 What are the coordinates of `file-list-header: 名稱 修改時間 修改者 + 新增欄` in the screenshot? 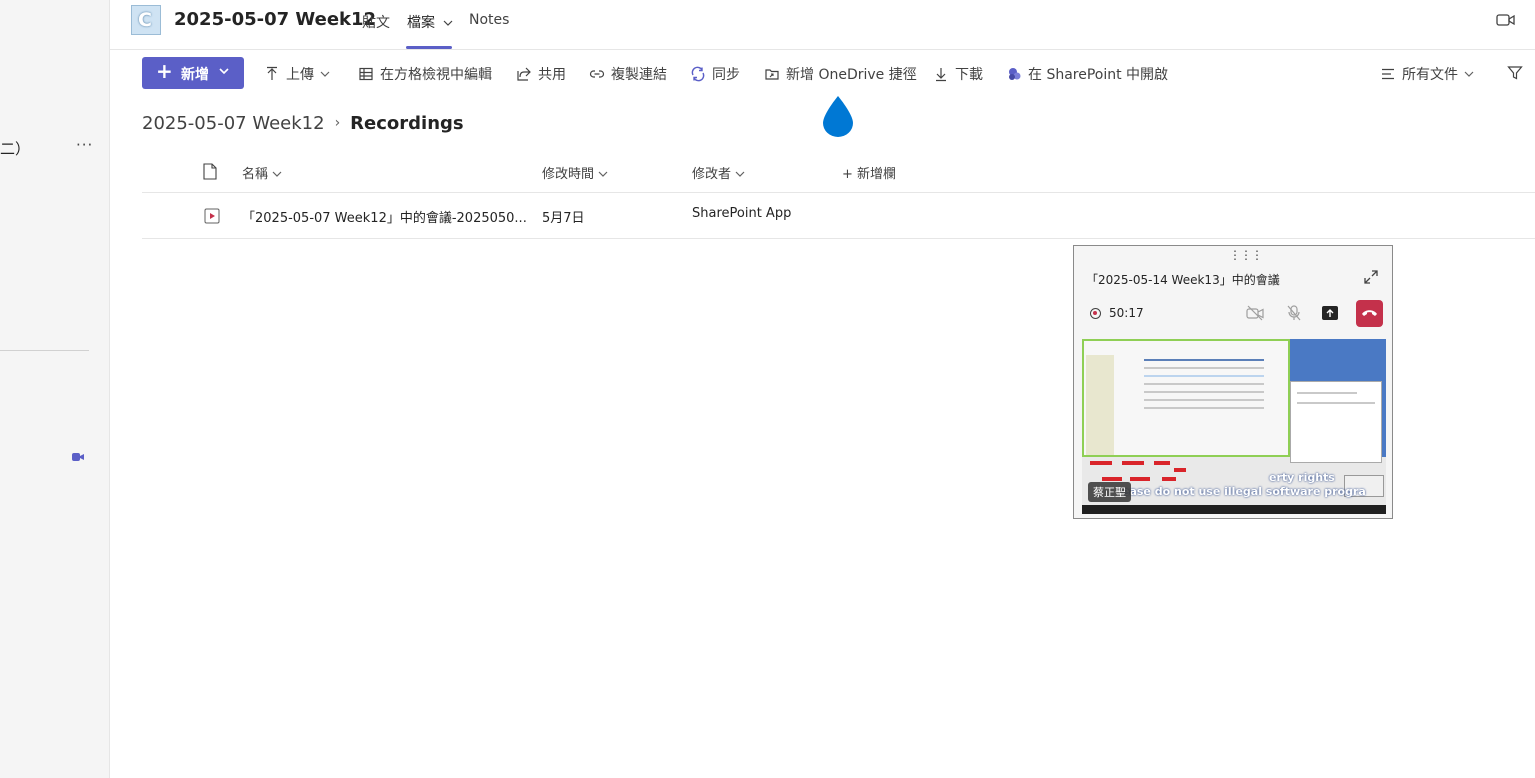 It's located at (838, 171).